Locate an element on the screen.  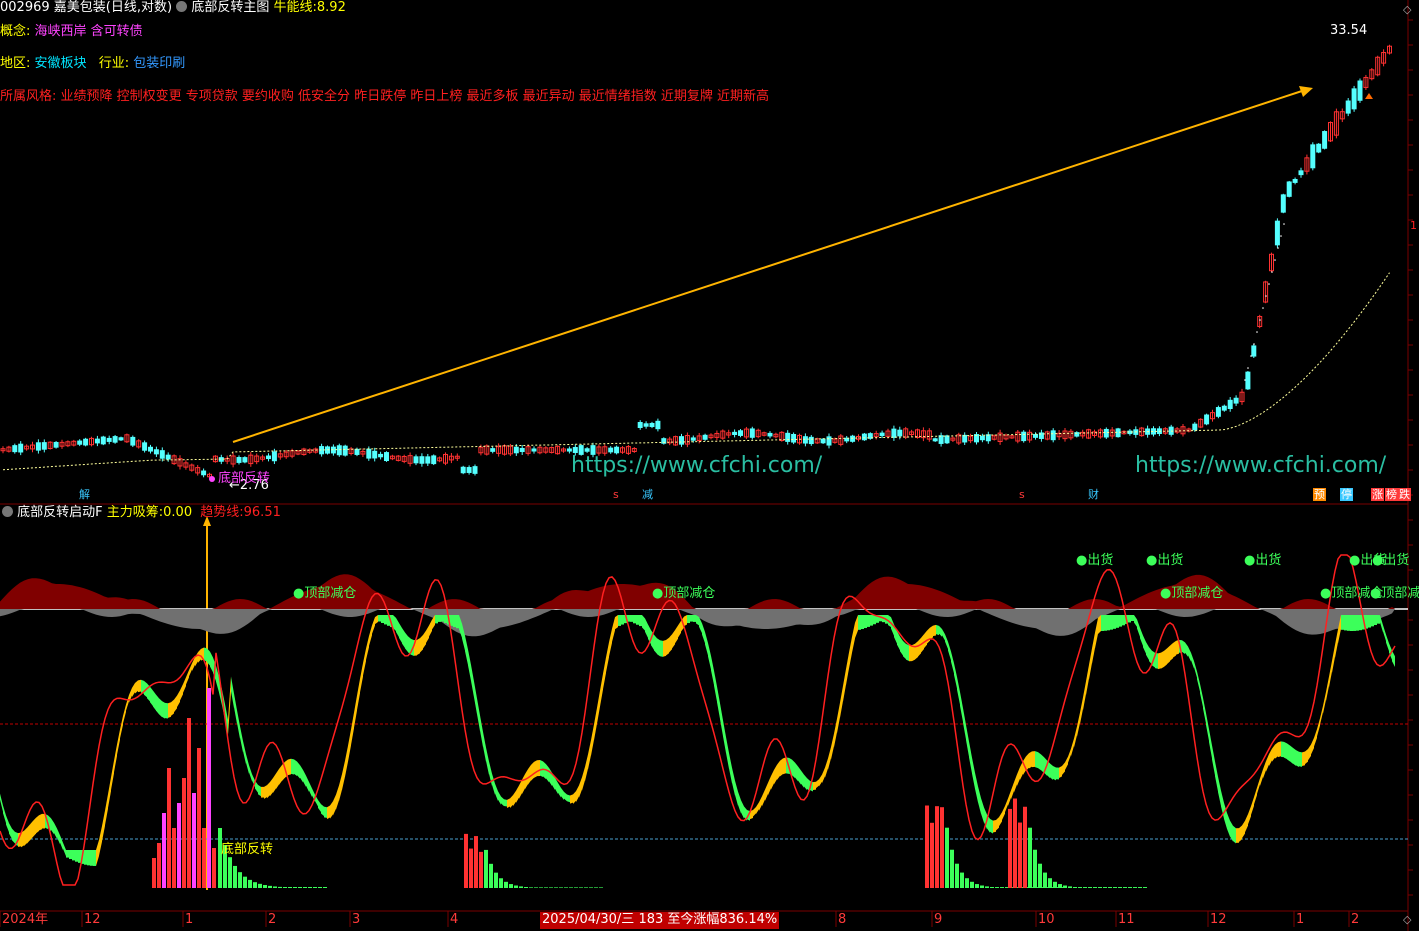
scroll-up-icon: ◇ is located at coordinates (1407, 10).